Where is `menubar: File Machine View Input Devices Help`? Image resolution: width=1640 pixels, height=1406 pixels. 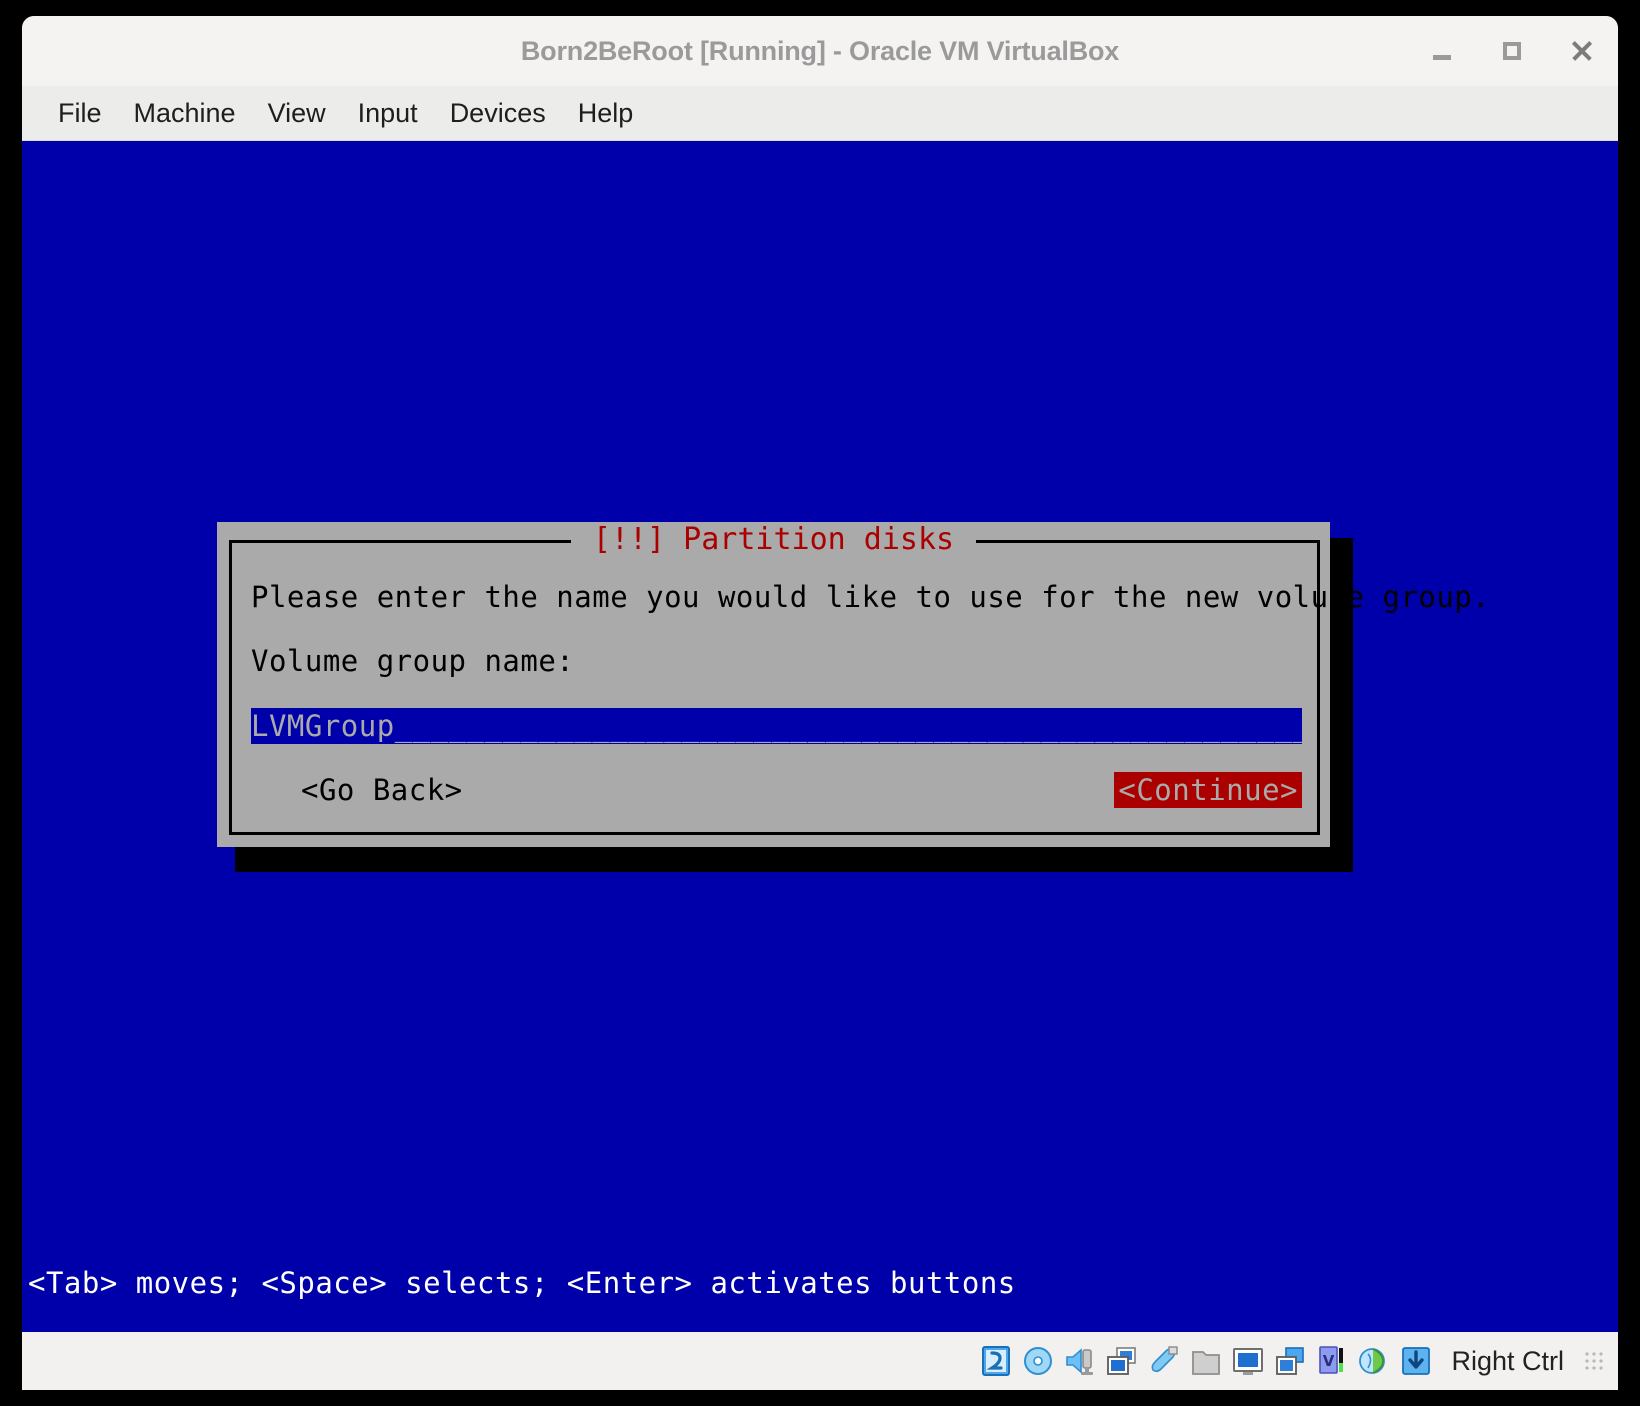
menubar: File Machine View Input Devices Help is located at coordinates (820, 113).